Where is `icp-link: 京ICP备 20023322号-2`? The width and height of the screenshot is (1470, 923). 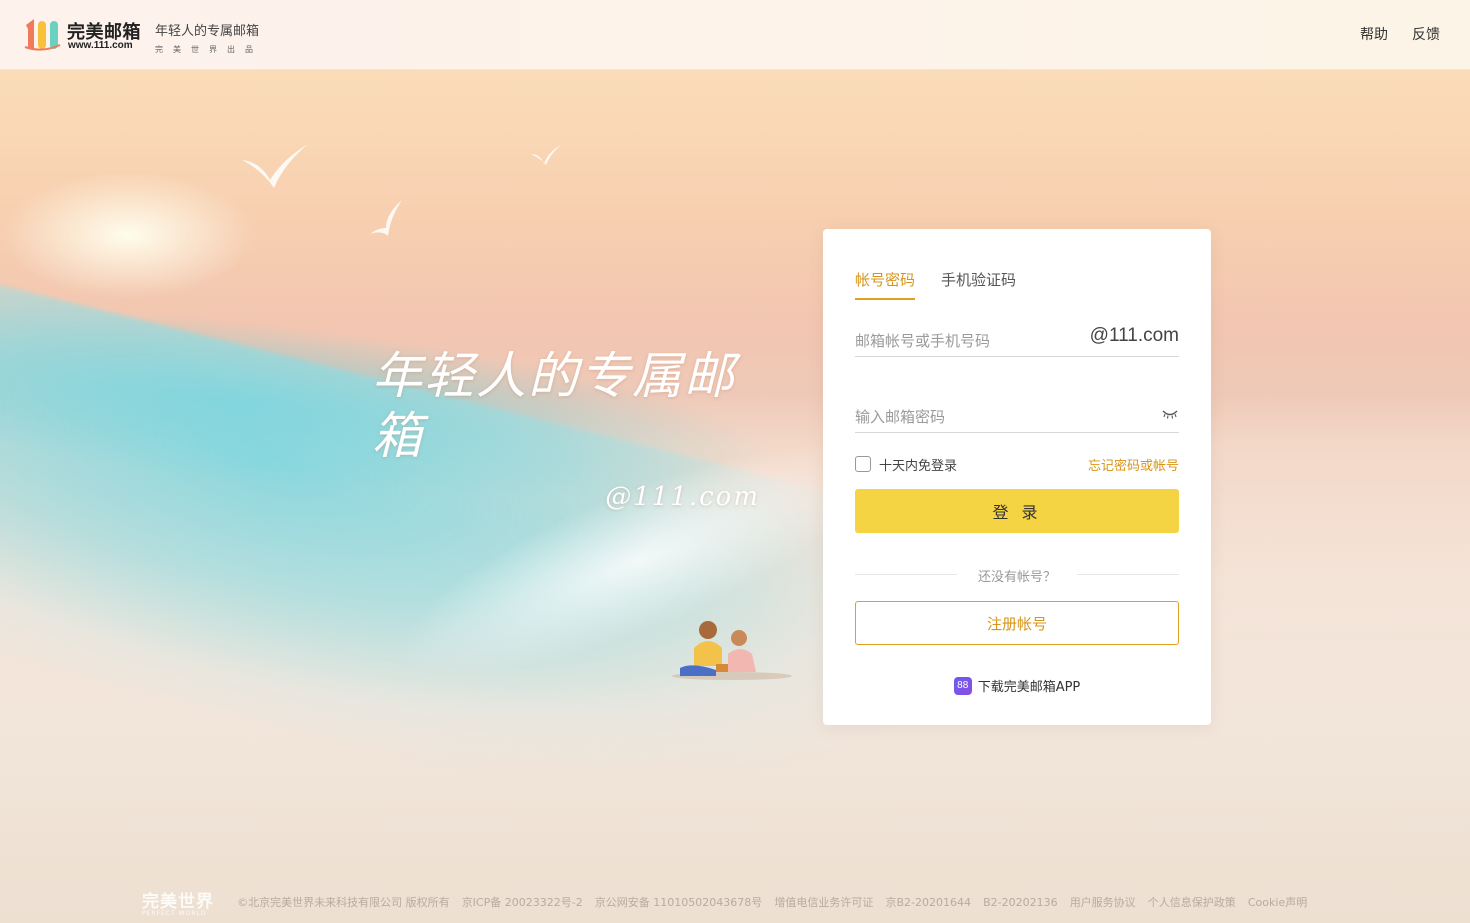
icp-link: 京ICP备 20023322号-2 is located at coordinates (522, 902).